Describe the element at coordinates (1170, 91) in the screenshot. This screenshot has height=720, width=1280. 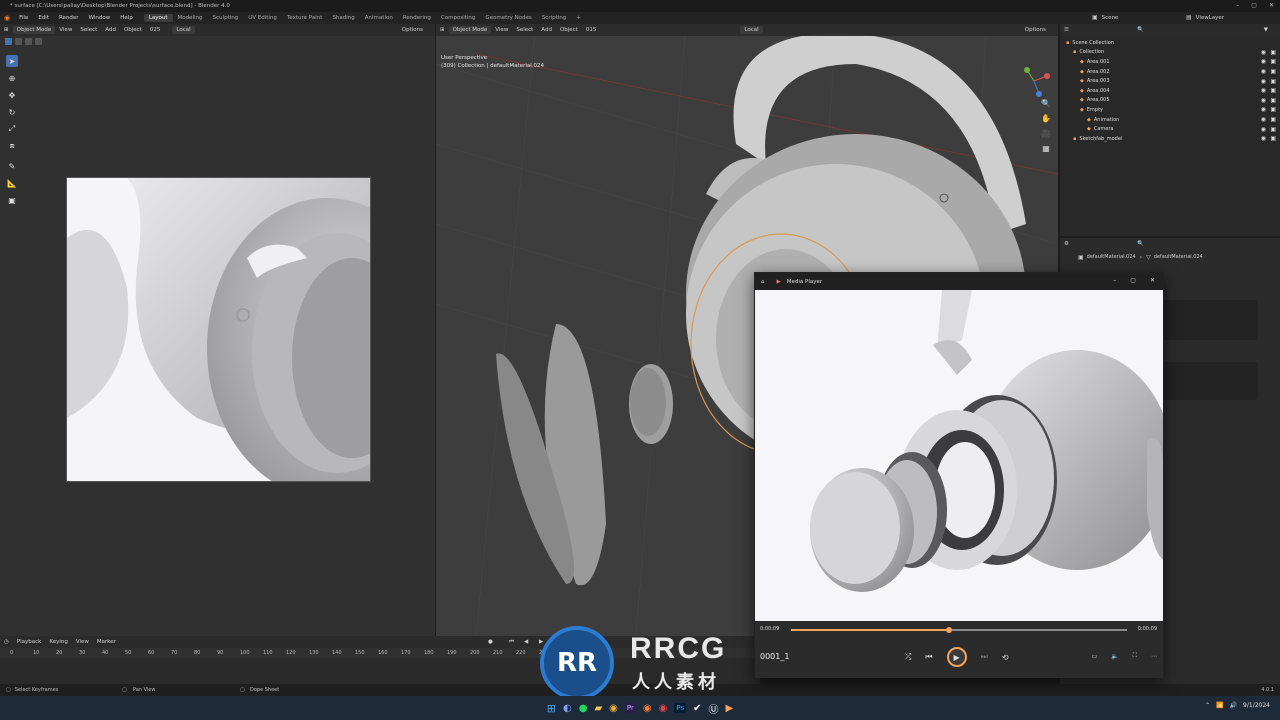
I see `outliner-item: ◆ Area.004 ◉ ▣` at that location.